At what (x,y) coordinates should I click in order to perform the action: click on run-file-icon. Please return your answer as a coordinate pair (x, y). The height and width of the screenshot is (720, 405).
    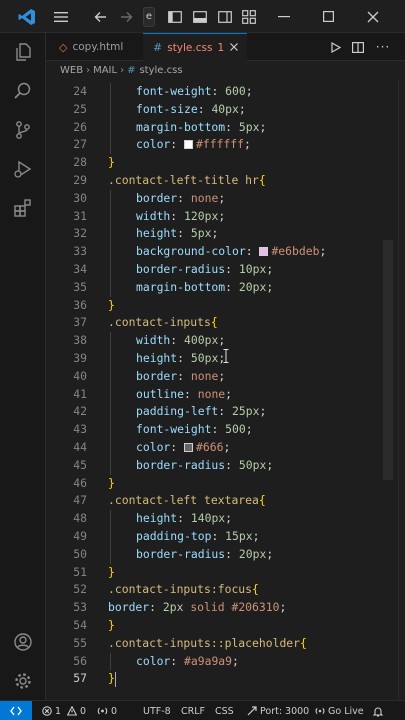
    Looking at the image, I should click on (336, 47).